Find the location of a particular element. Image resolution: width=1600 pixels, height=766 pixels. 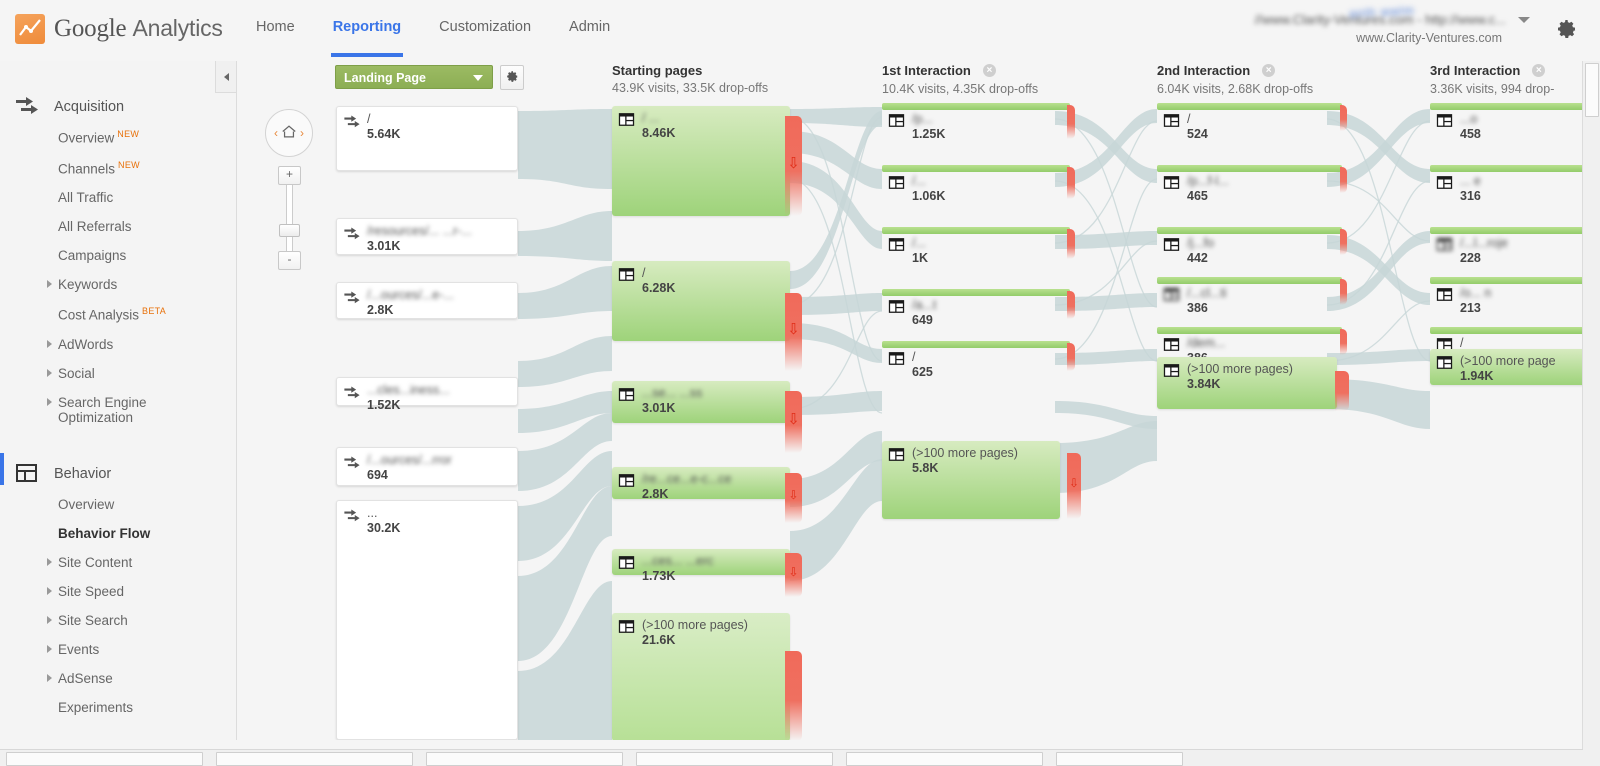

landing-page-node: /...ources/...rror 694 is located at coordinates (427, 466).